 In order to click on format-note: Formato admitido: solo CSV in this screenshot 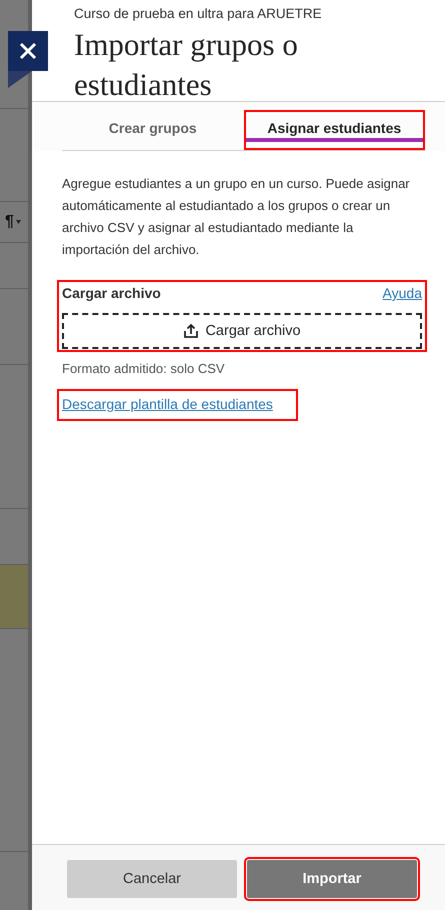, I will do `click(144, 368)`.